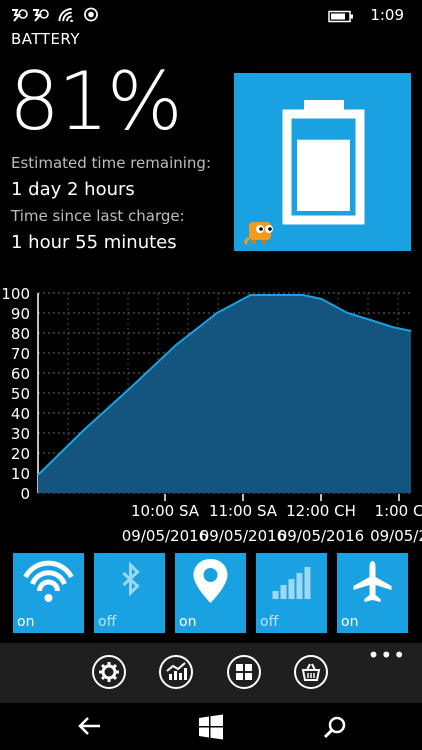 This screenshot has height=750, width=422. I want to click on time-since-charge-value: 1 hour 55 minutes, so click(94, 242).